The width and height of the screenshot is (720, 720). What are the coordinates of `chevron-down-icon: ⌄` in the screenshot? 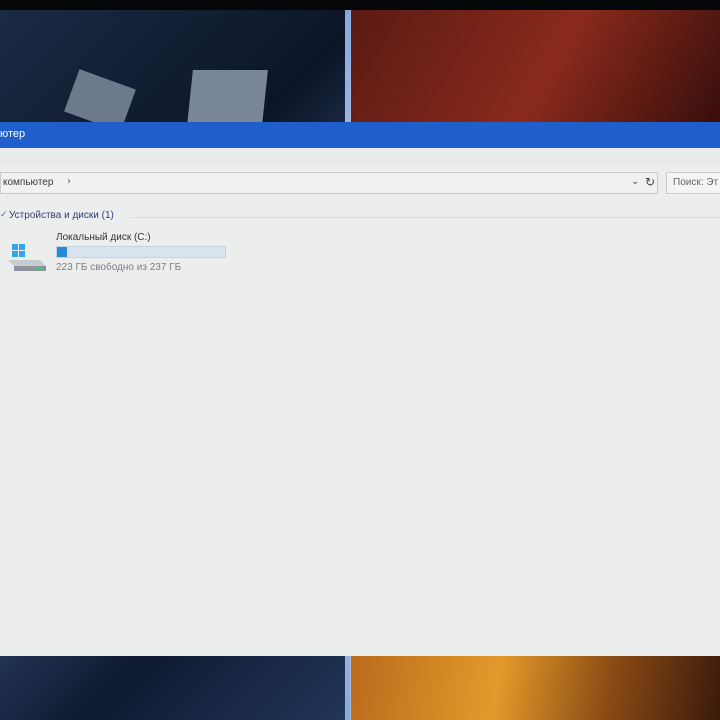 It's located at (635, 181).